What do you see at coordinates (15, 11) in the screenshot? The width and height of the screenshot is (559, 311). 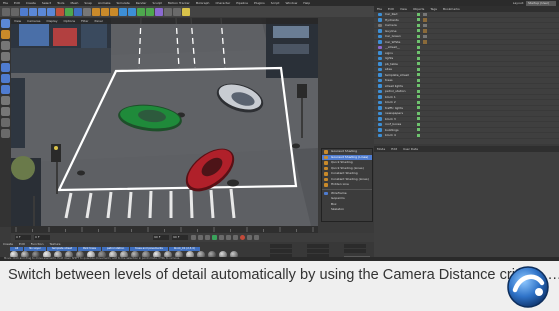 I see `redo-icon` at bounding box center [15, 11].